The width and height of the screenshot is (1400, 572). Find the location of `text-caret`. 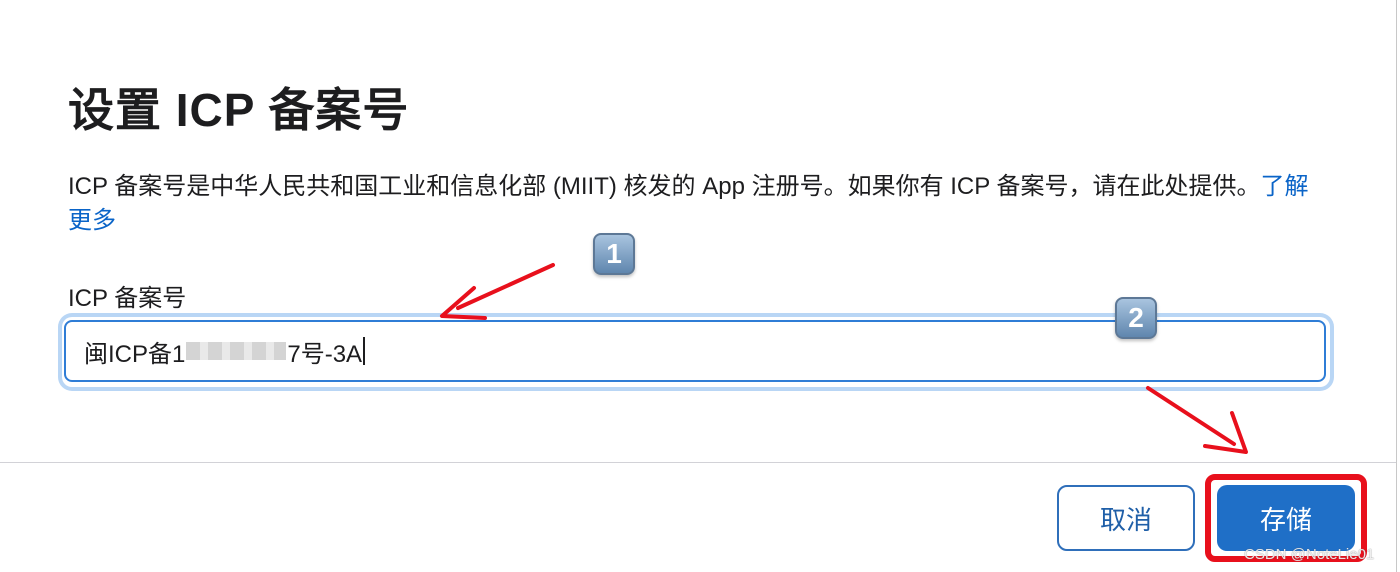

text-caret is located at coordinates (364, 351).